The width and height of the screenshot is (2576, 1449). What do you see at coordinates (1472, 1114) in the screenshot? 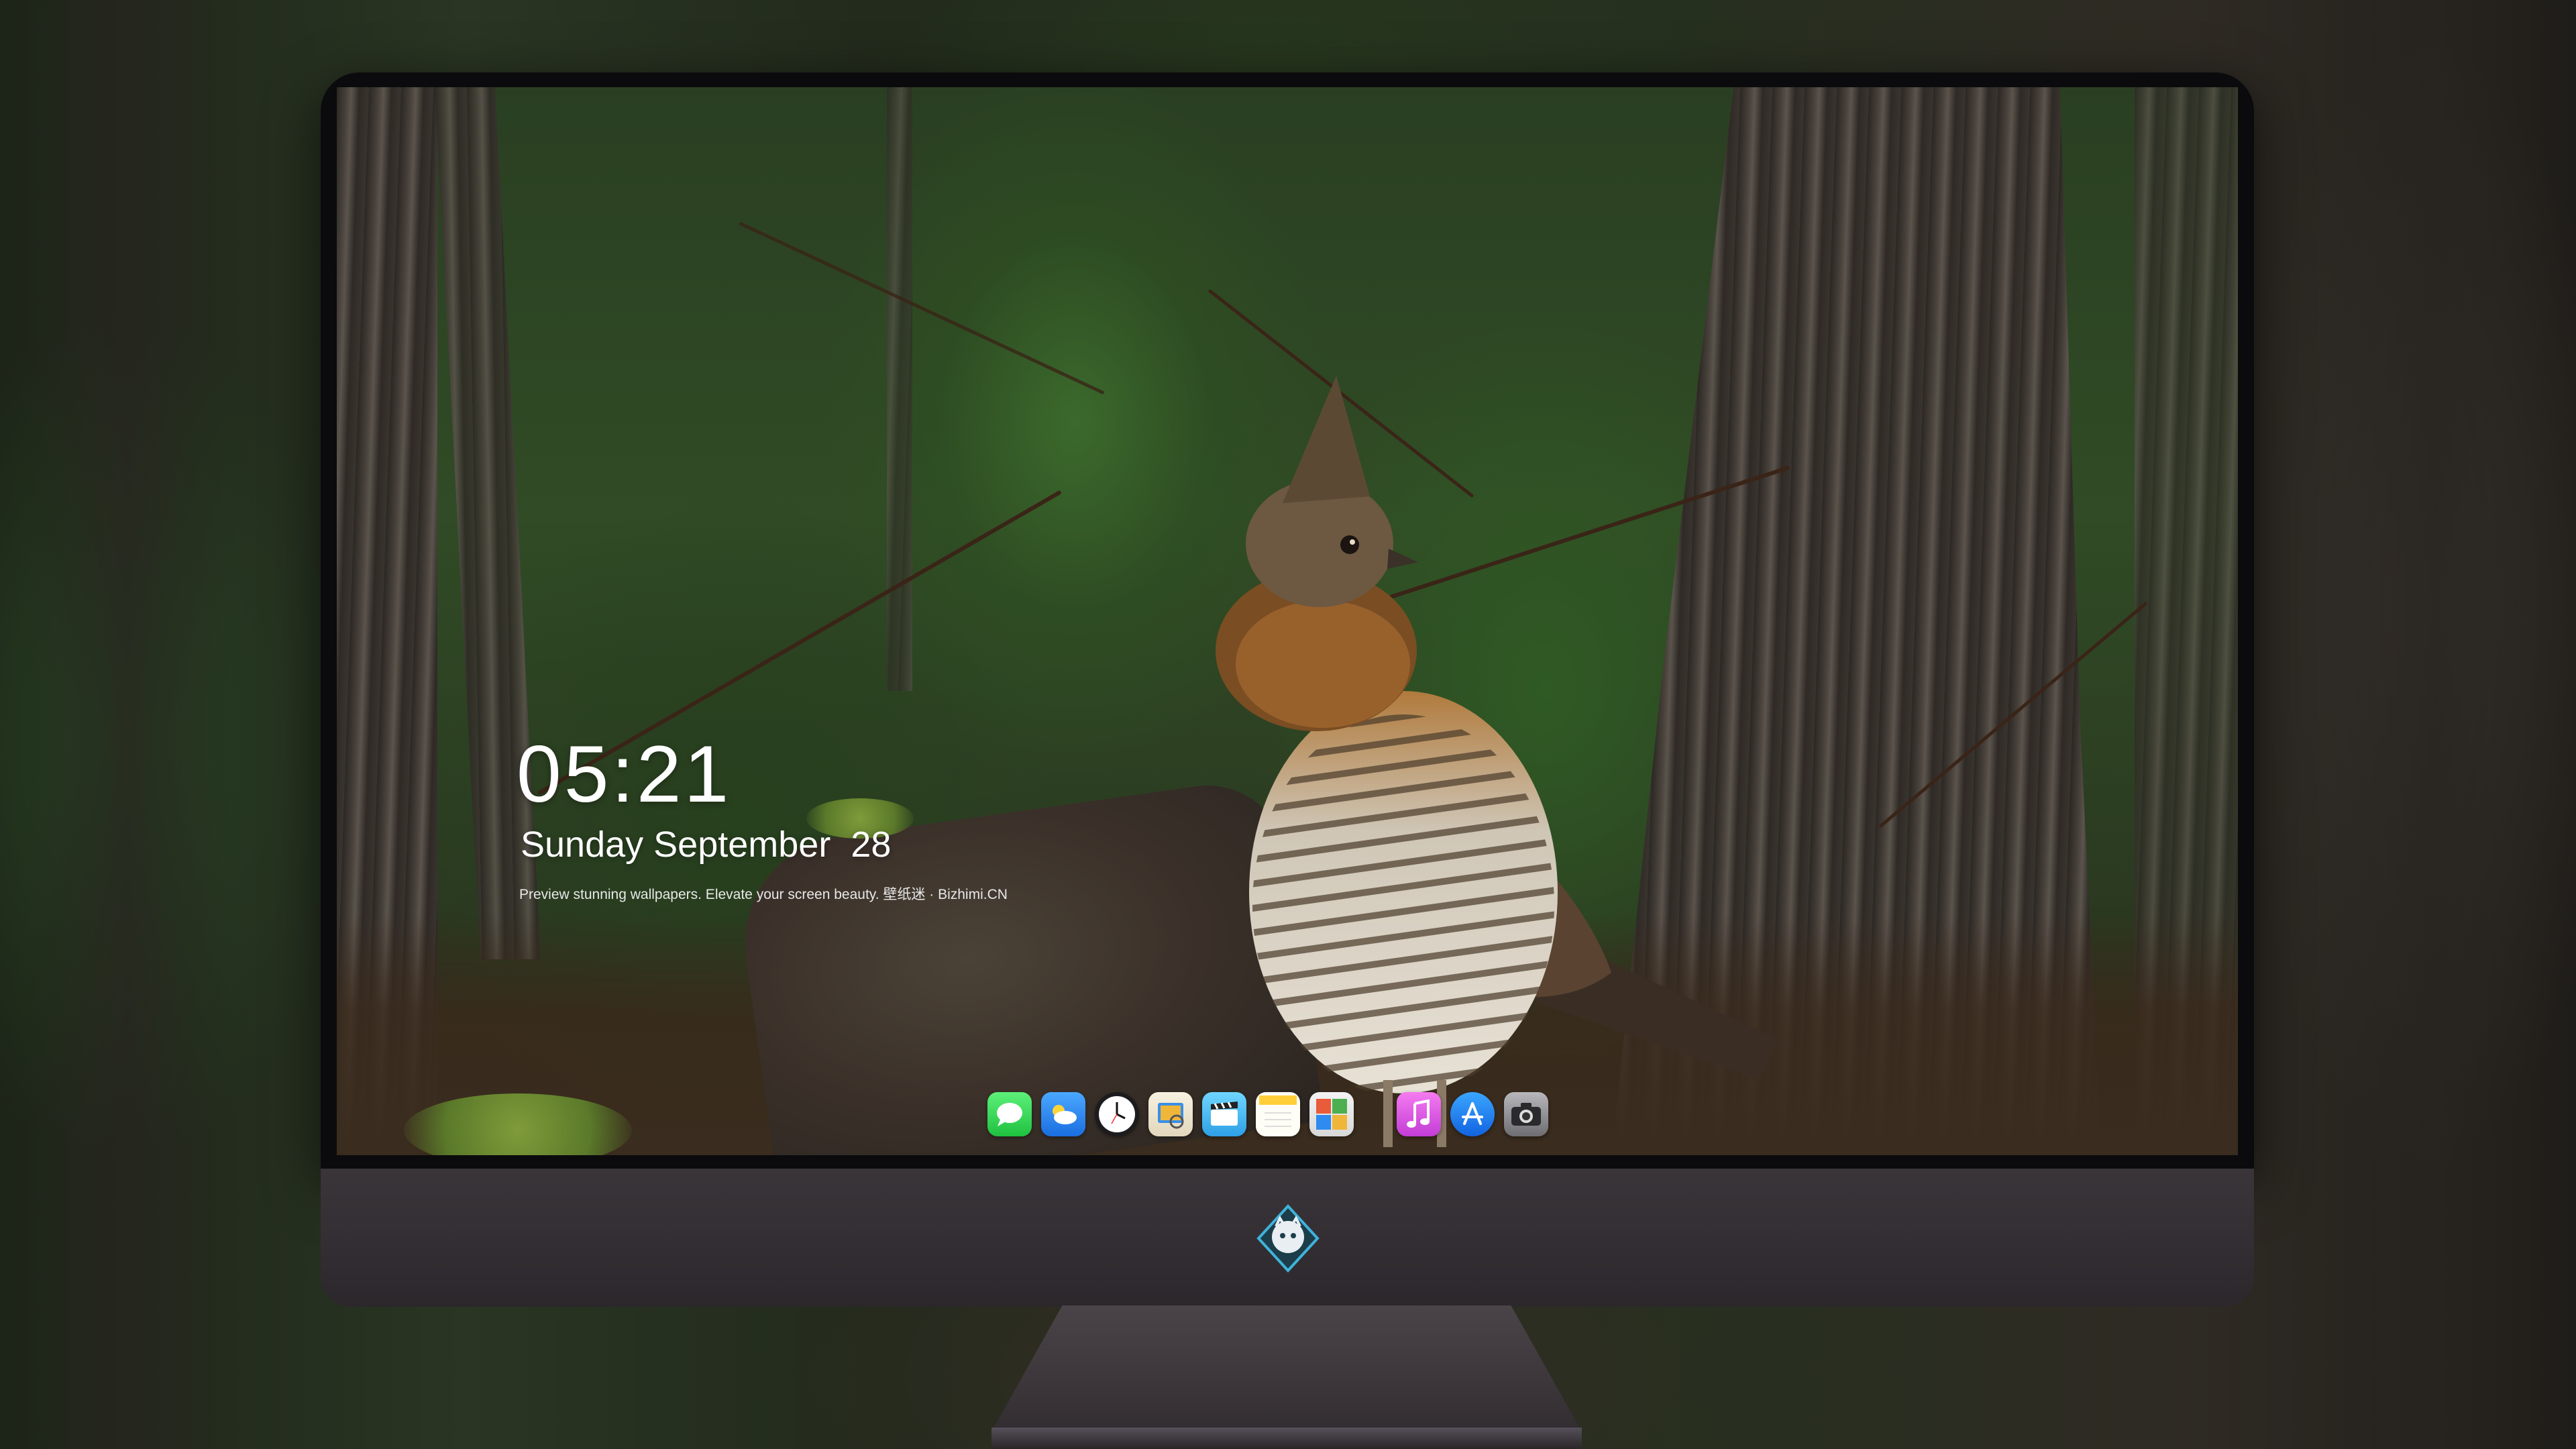
I see `app-store-icon` at bounding box center [1472, 1114].